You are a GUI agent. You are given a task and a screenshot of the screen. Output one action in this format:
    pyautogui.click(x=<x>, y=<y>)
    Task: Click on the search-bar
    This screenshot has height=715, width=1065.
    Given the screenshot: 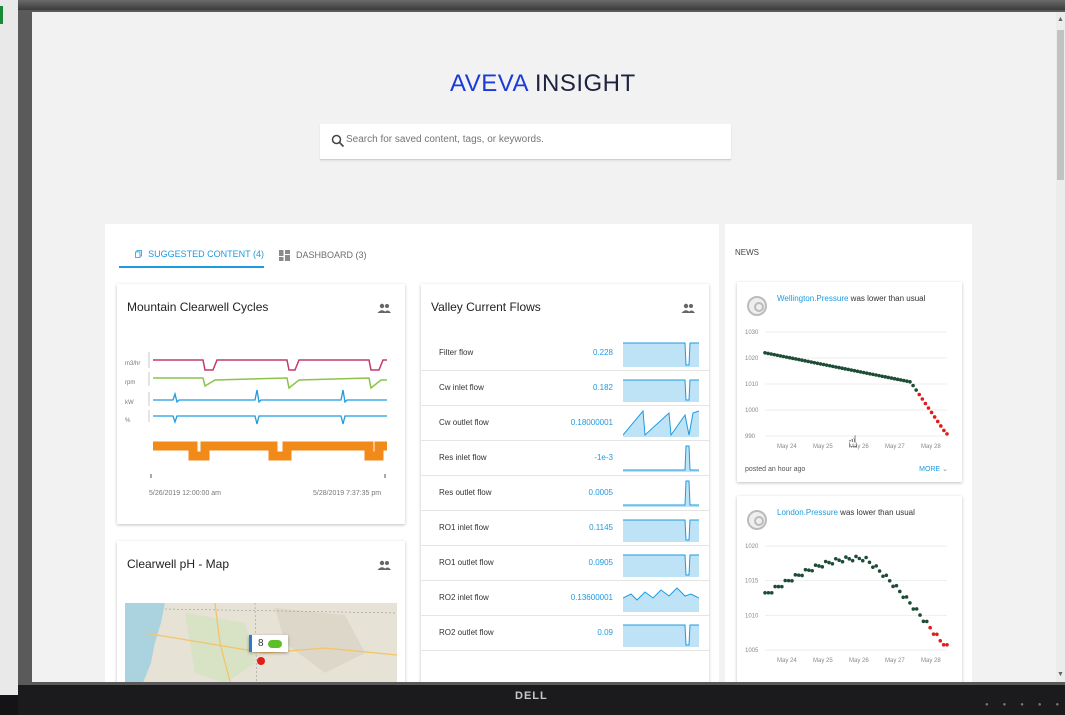 What is the action you would take?
    pyautogui.click(x=525, y=142)
    